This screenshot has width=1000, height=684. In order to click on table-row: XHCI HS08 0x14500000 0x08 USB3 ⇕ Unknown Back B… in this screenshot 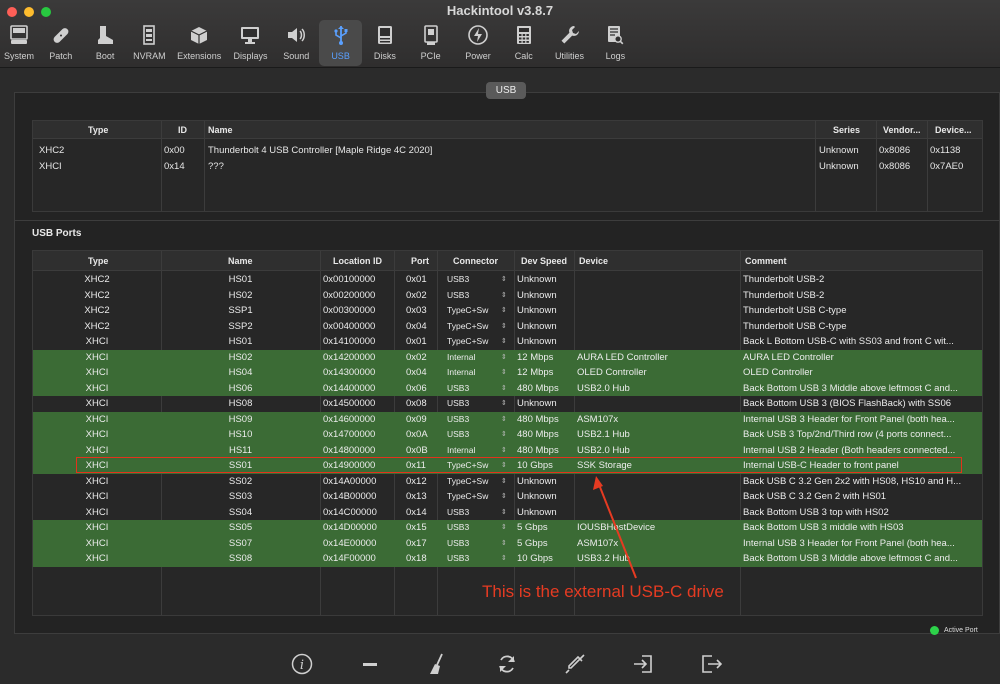, I will do `click(507, 404)`.